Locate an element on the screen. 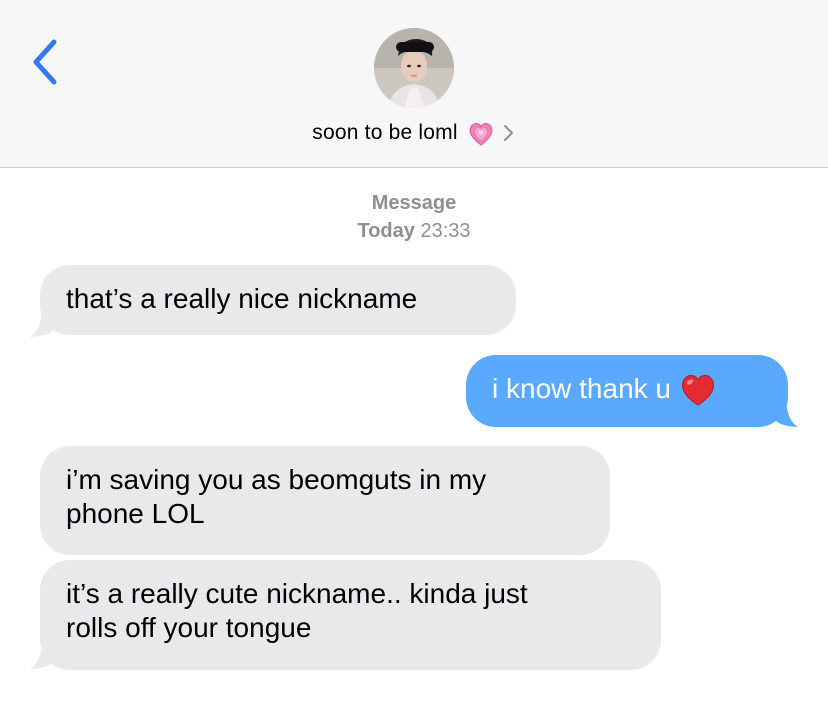 The width and height of the screenshot is (828, 712). message-text-line: rolls off your tongue is located at coordinates (189, 627).